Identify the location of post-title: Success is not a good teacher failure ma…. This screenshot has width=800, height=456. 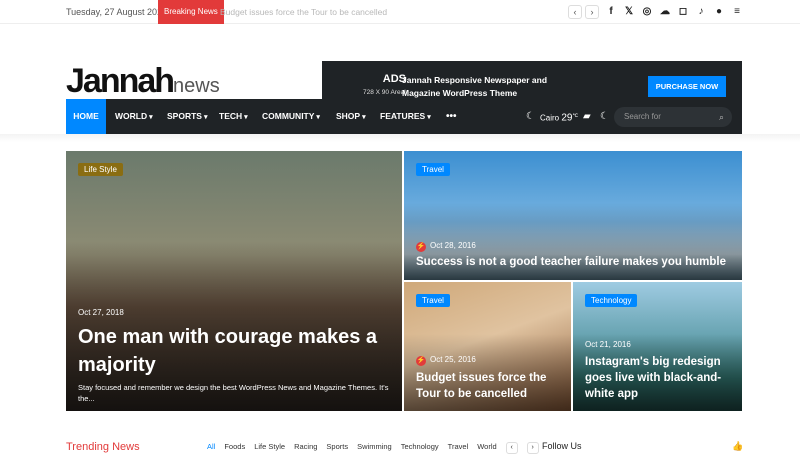
(576, 262).